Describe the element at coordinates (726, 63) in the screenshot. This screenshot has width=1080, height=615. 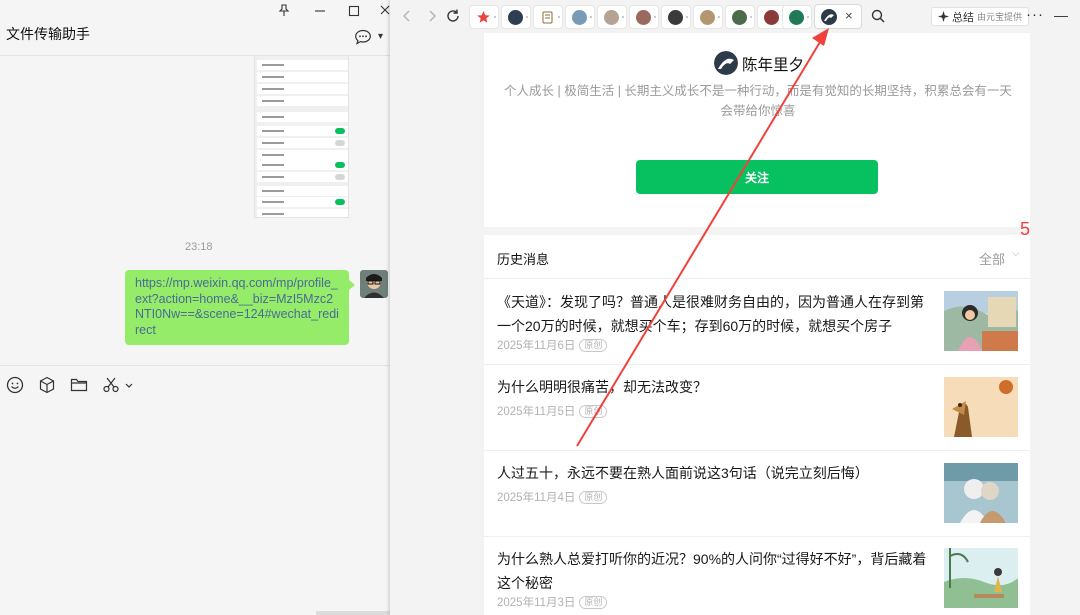
I see `profile-avatar` at that location.